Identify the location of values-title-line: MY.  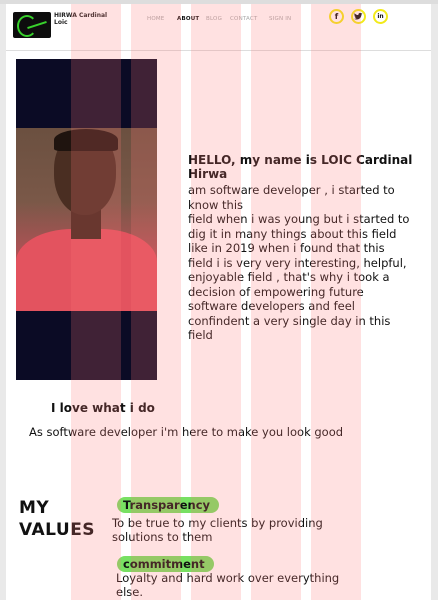
(34, 508).